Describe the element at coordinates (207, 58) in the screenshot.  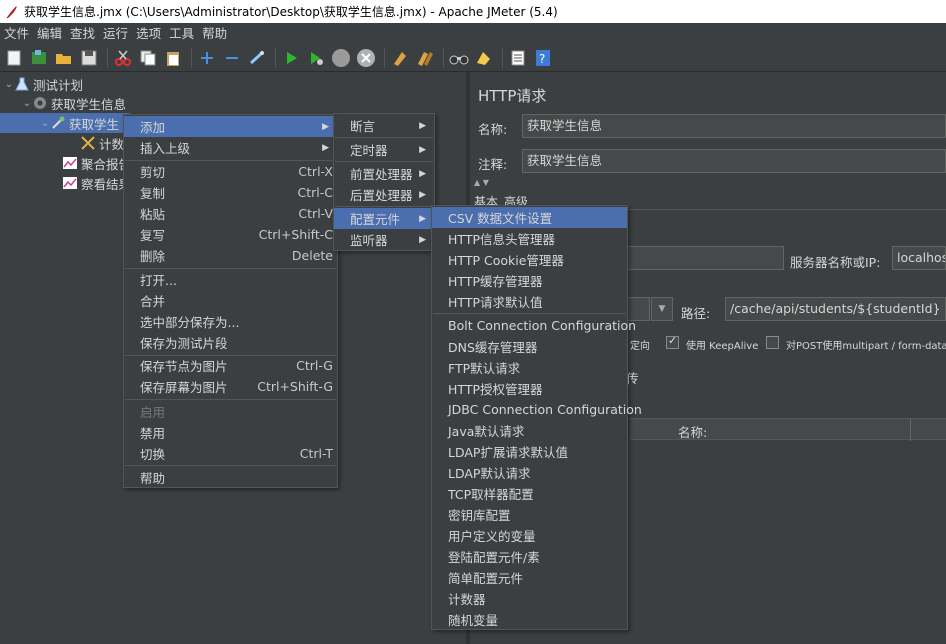
I see `expand-icon` at that location.